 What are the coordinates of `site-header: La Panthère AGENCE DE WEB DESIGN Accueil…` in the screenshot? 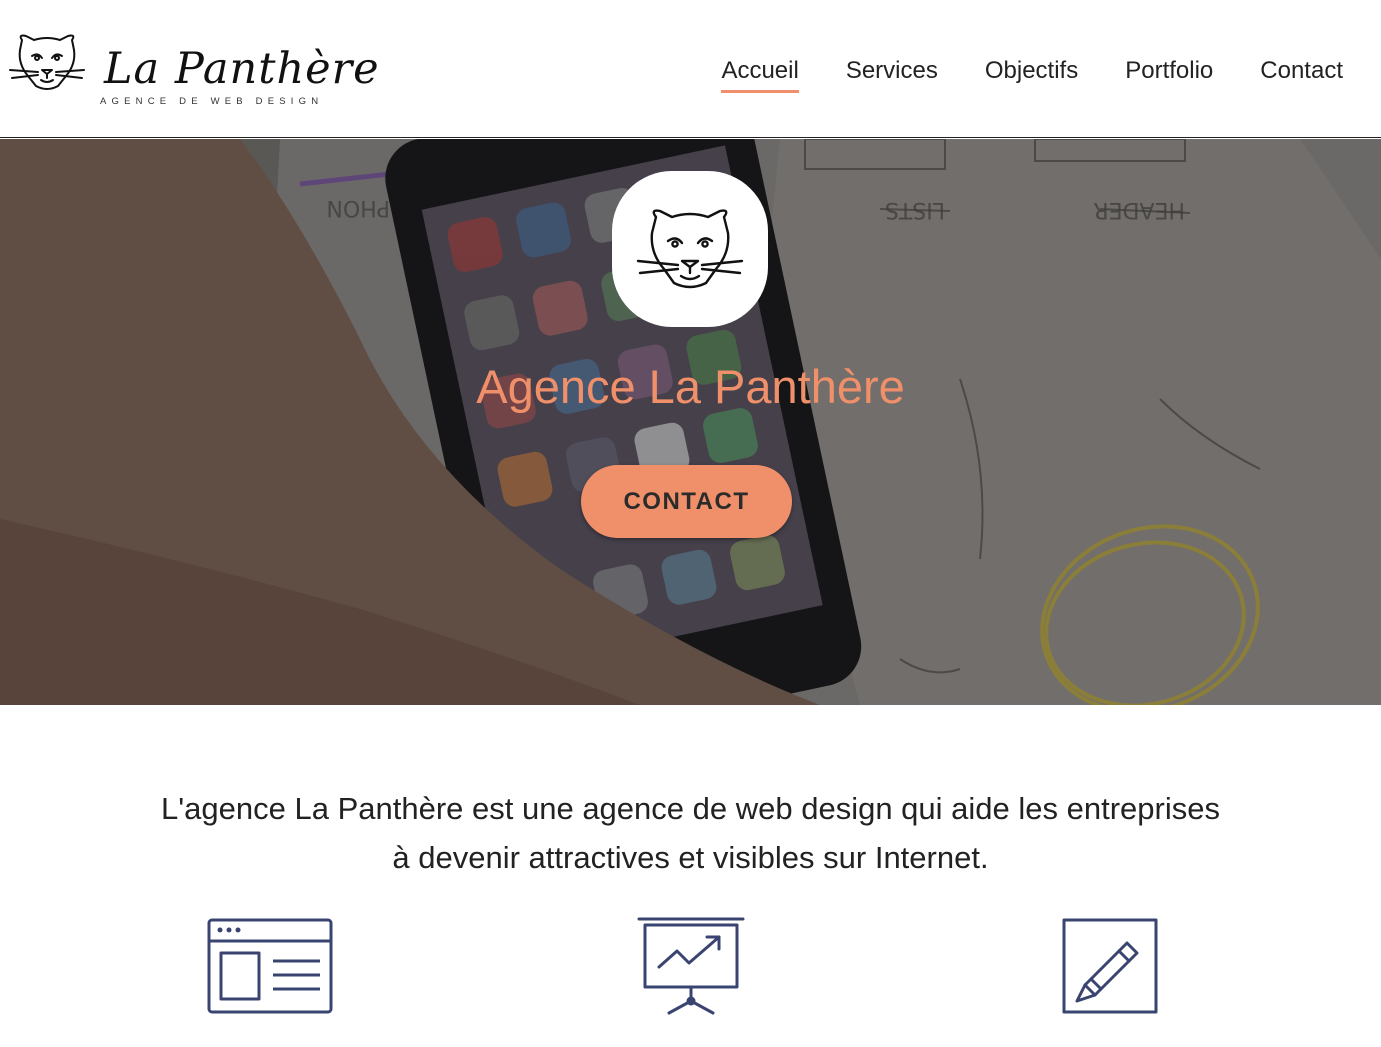 It's located at (690, 69).